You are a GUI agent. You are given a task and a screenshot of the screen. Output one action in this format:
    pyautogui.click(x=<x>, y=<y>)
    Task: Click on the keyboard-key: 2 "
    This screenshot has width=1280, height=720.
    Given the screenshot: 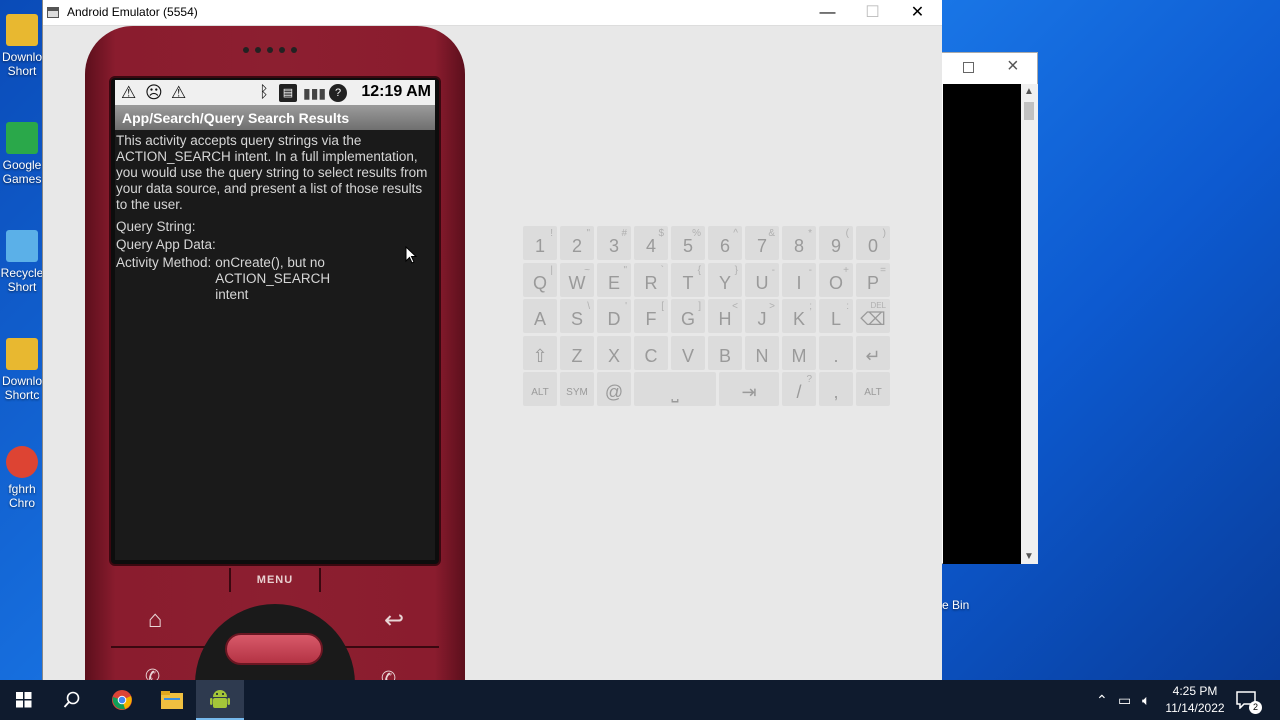 What is the action you would take?
    pyautogui.click(x=577, y=243)
    